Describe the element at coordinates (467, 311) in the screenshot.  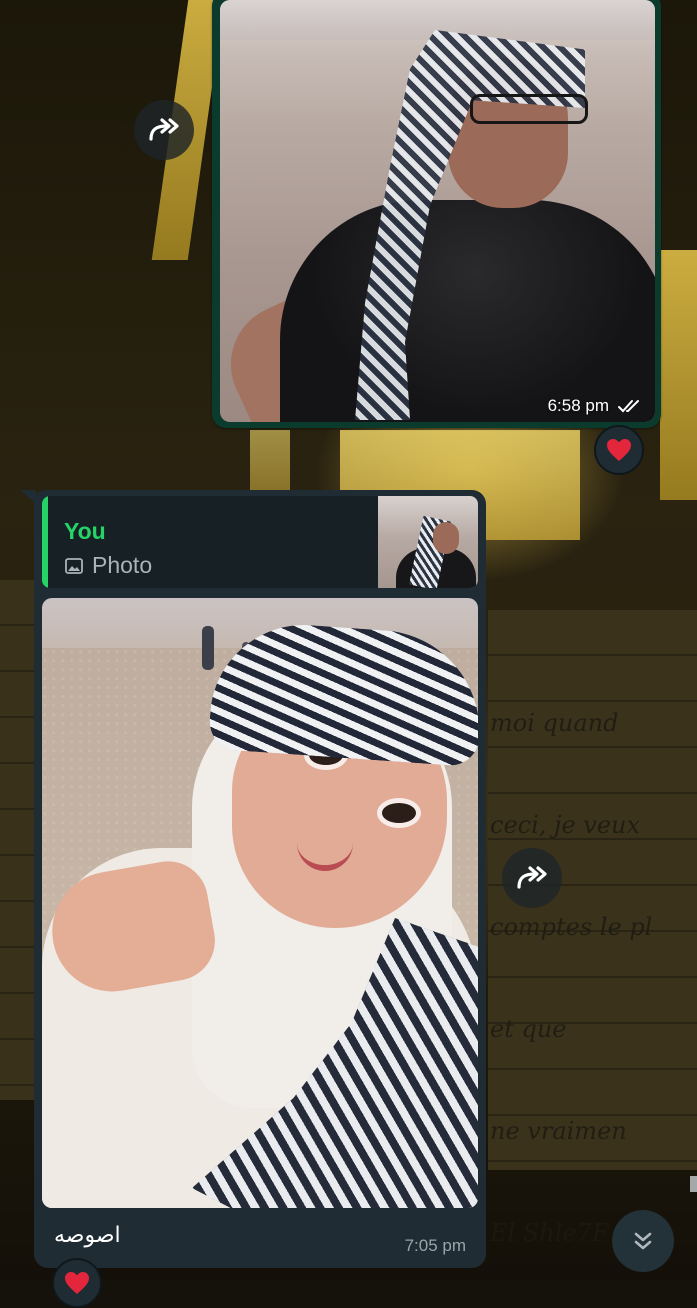
I see `photo-person` at that location.